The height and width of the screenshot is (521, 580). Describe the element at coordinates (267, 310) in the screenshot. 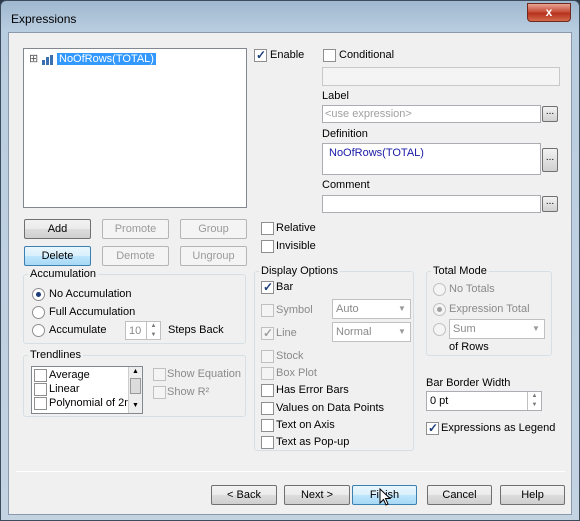

I see `symbol-checkbox` at that location.